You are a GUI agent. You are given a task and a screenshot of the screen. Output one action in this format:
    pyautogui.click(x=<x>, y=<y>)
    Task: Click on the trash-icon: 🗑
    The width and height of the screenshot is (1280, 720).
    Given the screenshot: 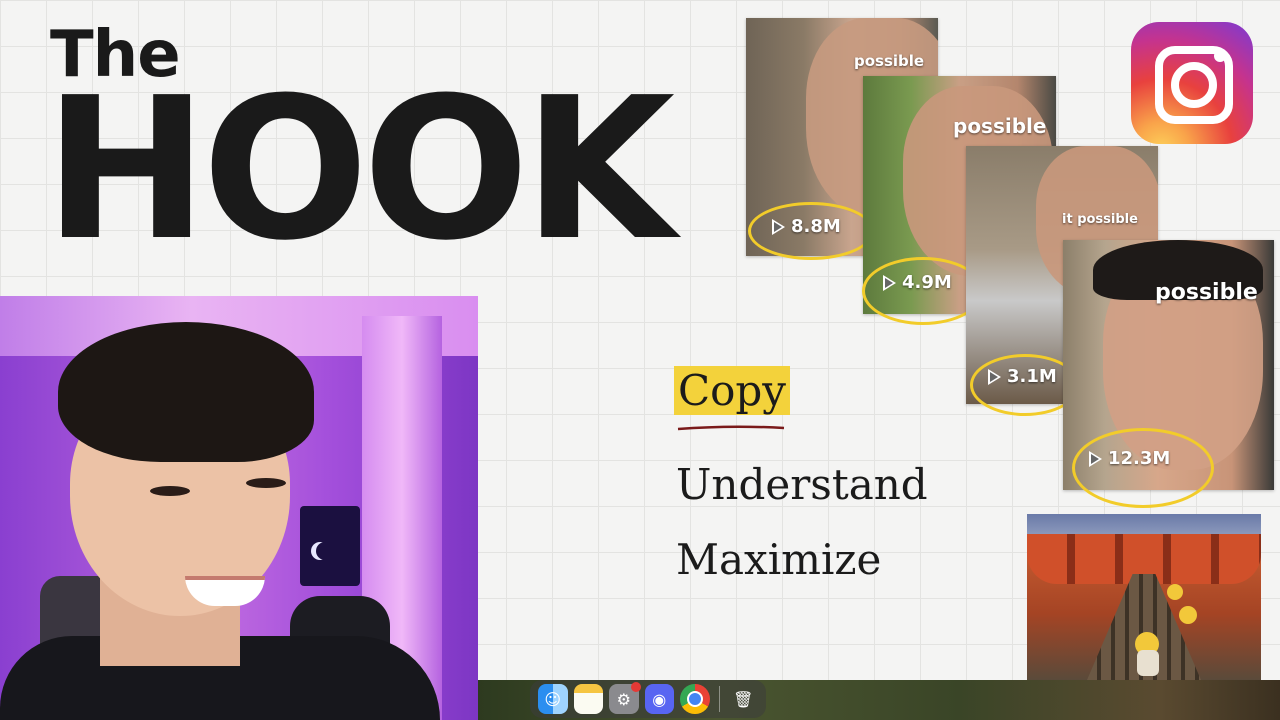 What is the action you would take?
    pyautogui.click(x=743, y=699)
    